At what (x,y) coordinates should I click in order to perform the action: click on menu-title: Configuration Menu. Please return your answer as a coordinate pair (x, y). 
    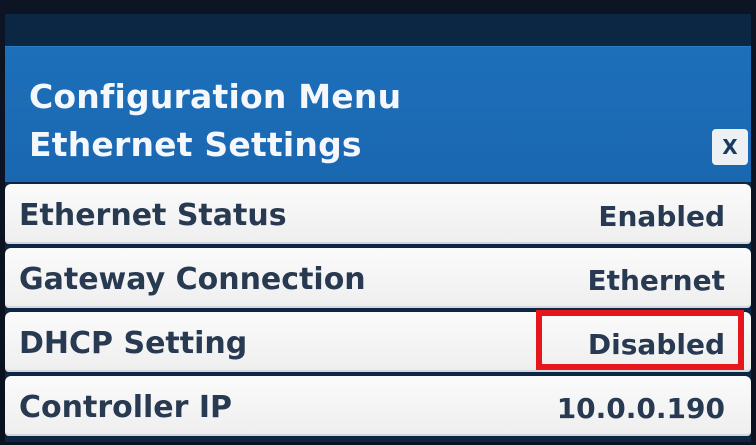
    Looking at the image, I should click on (215, 96).